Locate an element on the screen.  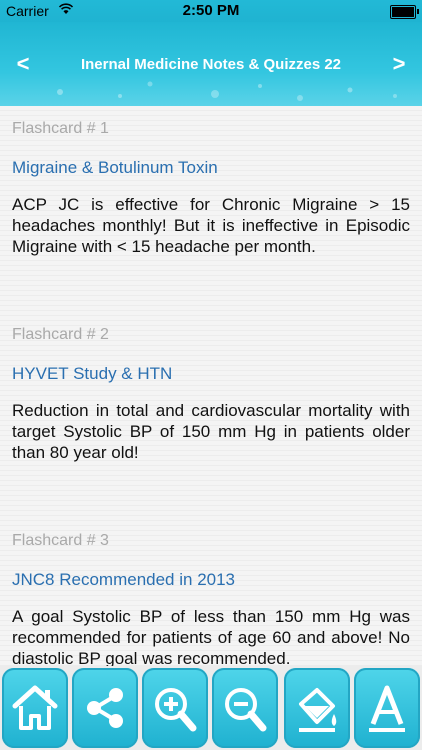
paint-bucket-icon is located at coordinates (318, 710).